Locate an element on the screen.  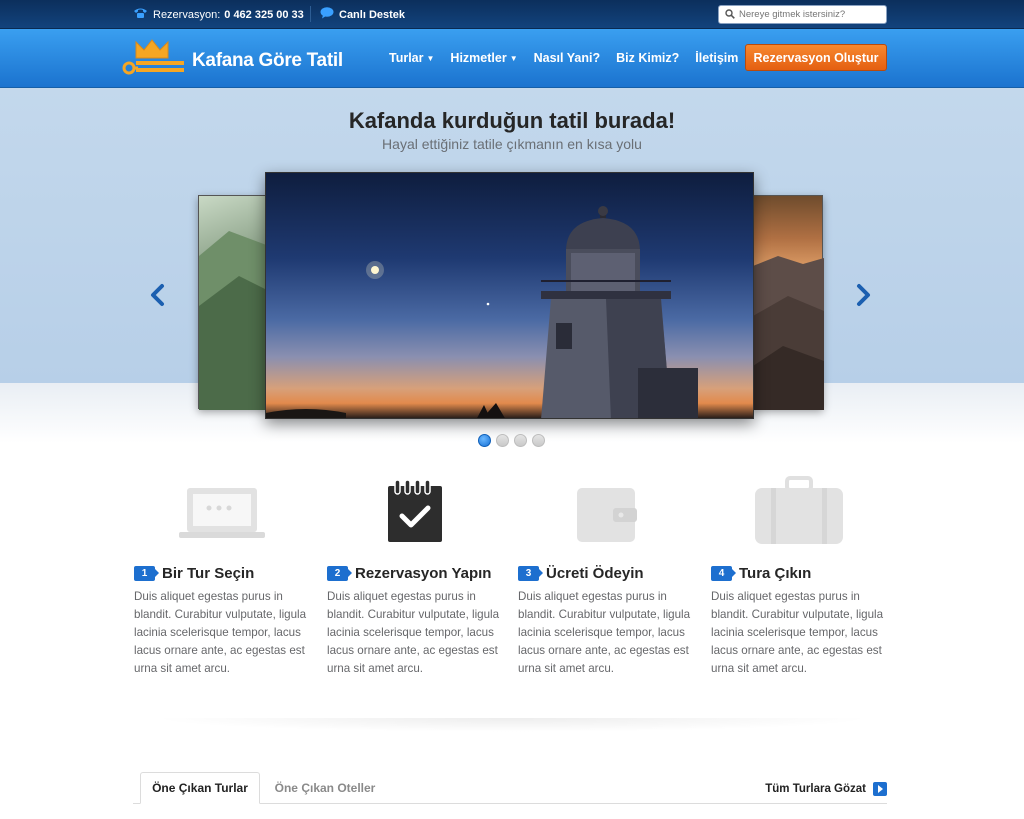
section-divider is located at coordinates (512, 725).